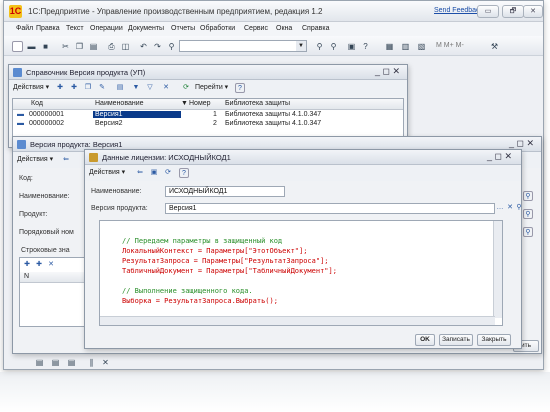 This screenshot has width=550, height=412. I want to click on vertical-scrollbar, so click(497, 269).